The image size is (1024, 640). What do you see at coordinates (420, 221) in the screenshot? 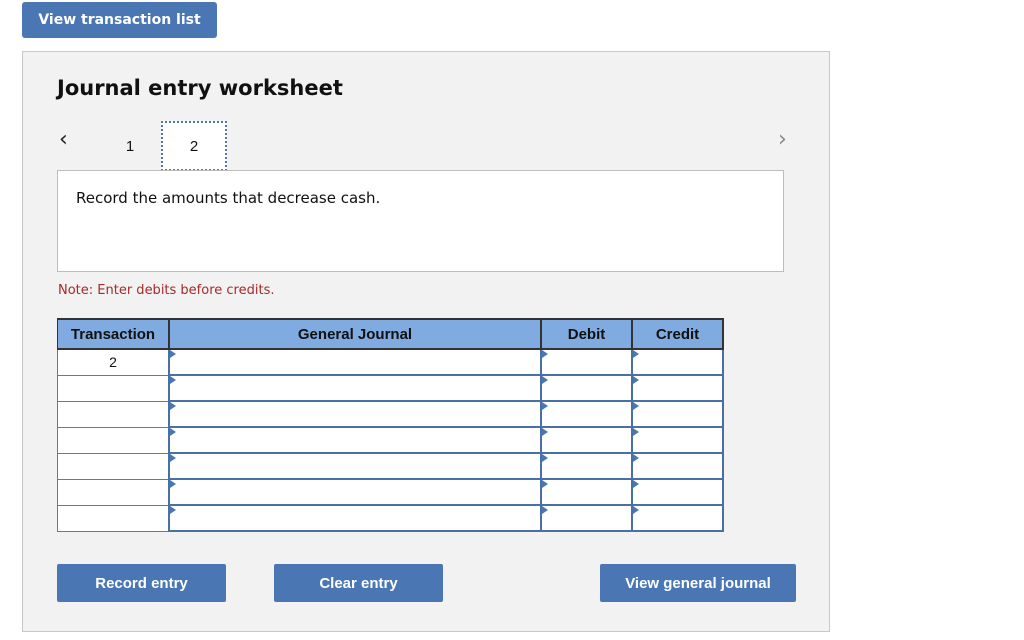
I see `instruction-box: Record the amounts that decrease cash.` at bounding box center [420, 221].